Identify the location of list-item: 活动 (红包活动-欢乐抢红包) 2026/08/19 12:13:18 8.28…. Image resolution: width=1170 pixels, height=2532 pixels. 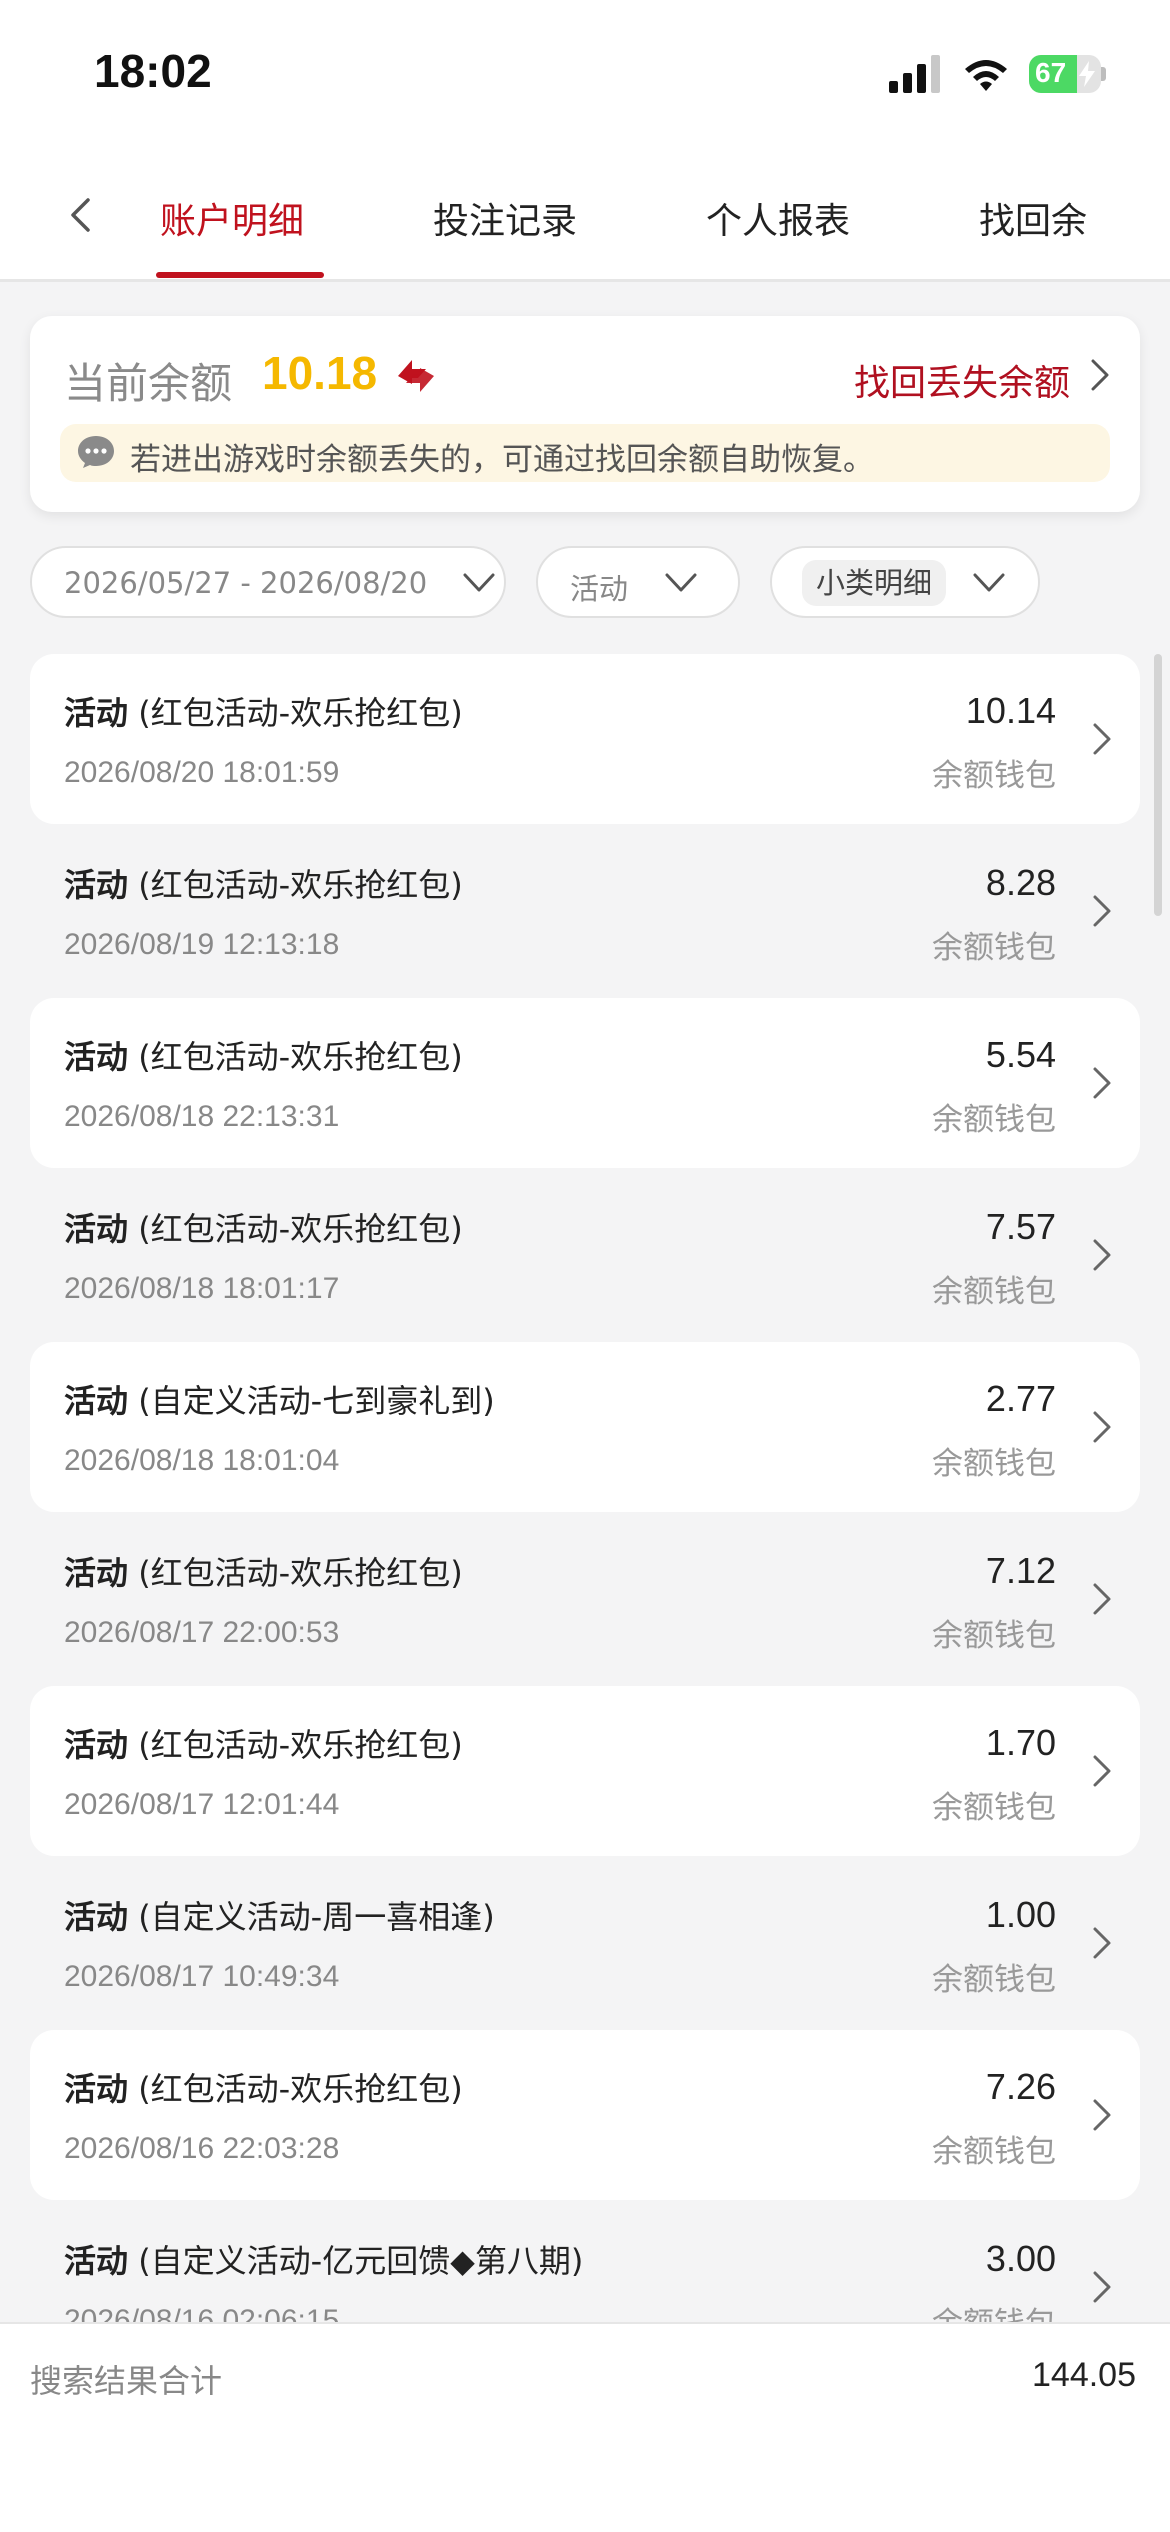
(585, 911).